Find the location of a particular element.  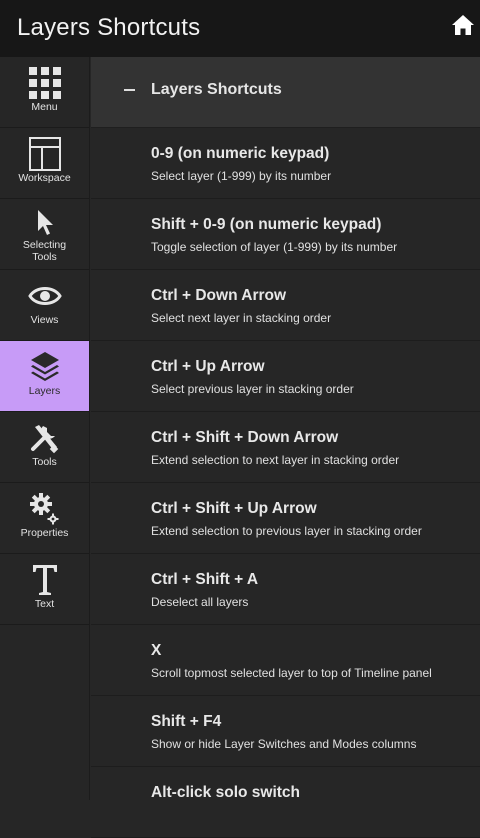

shortcut-key: Ctrl + Shift + Up Arrow is located at coordinates (234, 508).